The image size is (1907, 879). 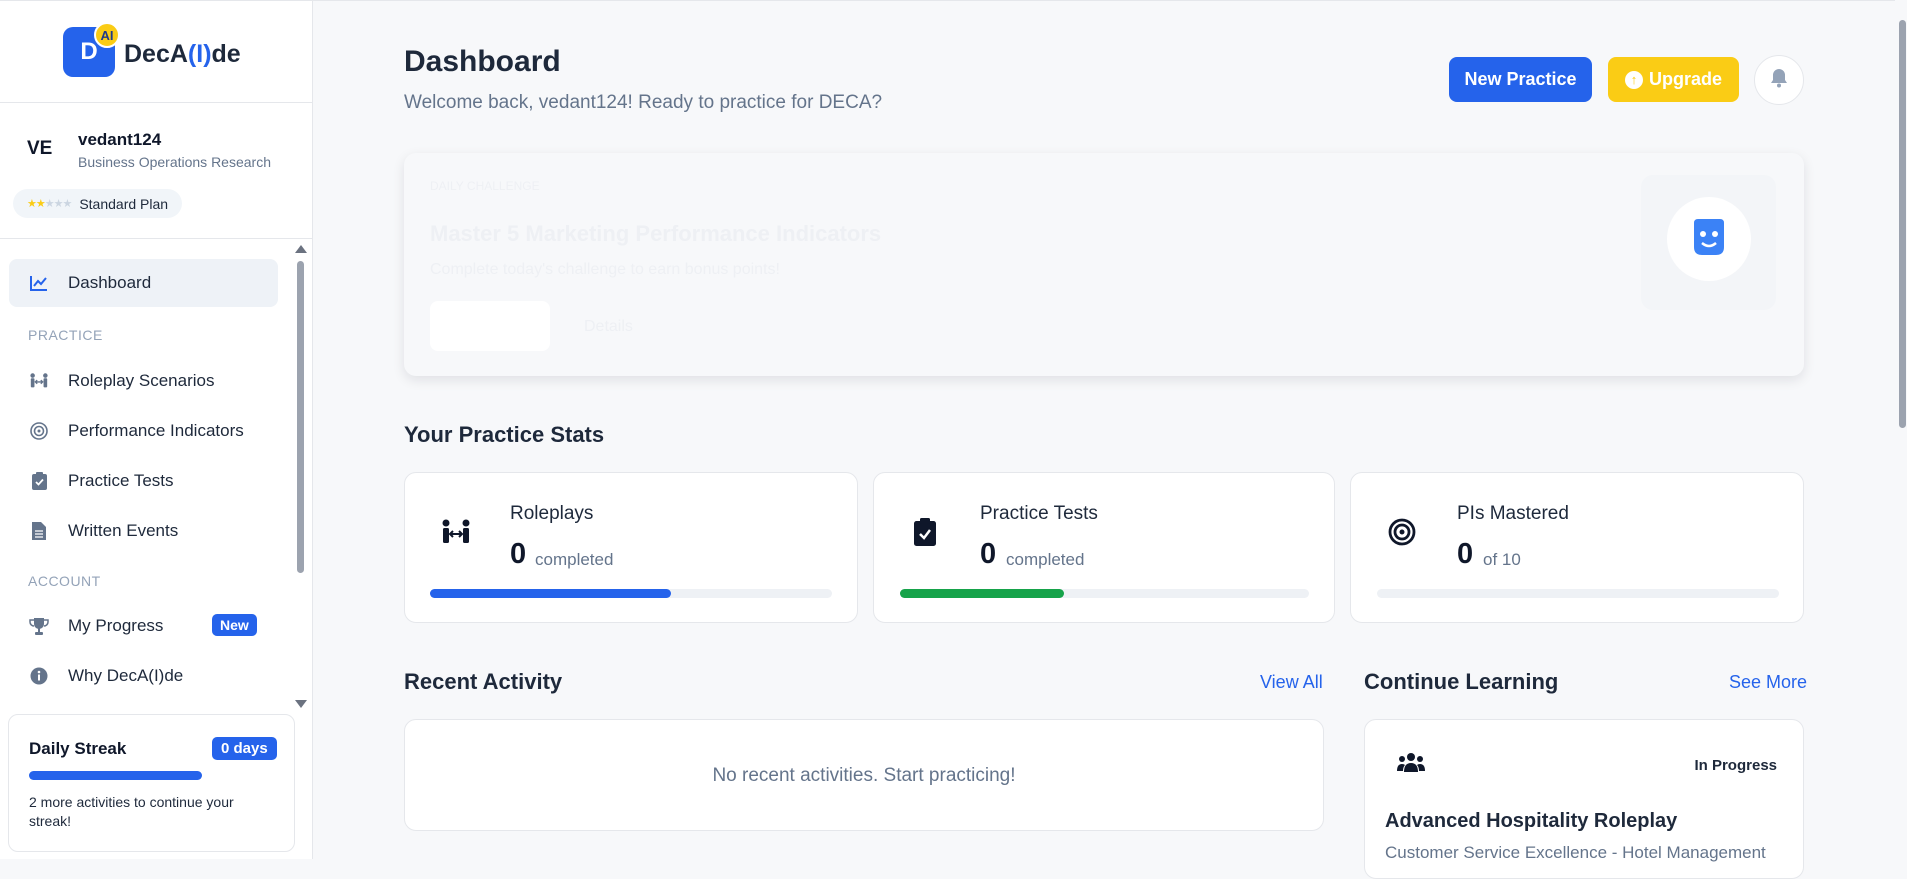 What do you see at coordinates (482, 61) in the screenshot?
I see `page-title: Dashboard` at bounding box center [482, 61].